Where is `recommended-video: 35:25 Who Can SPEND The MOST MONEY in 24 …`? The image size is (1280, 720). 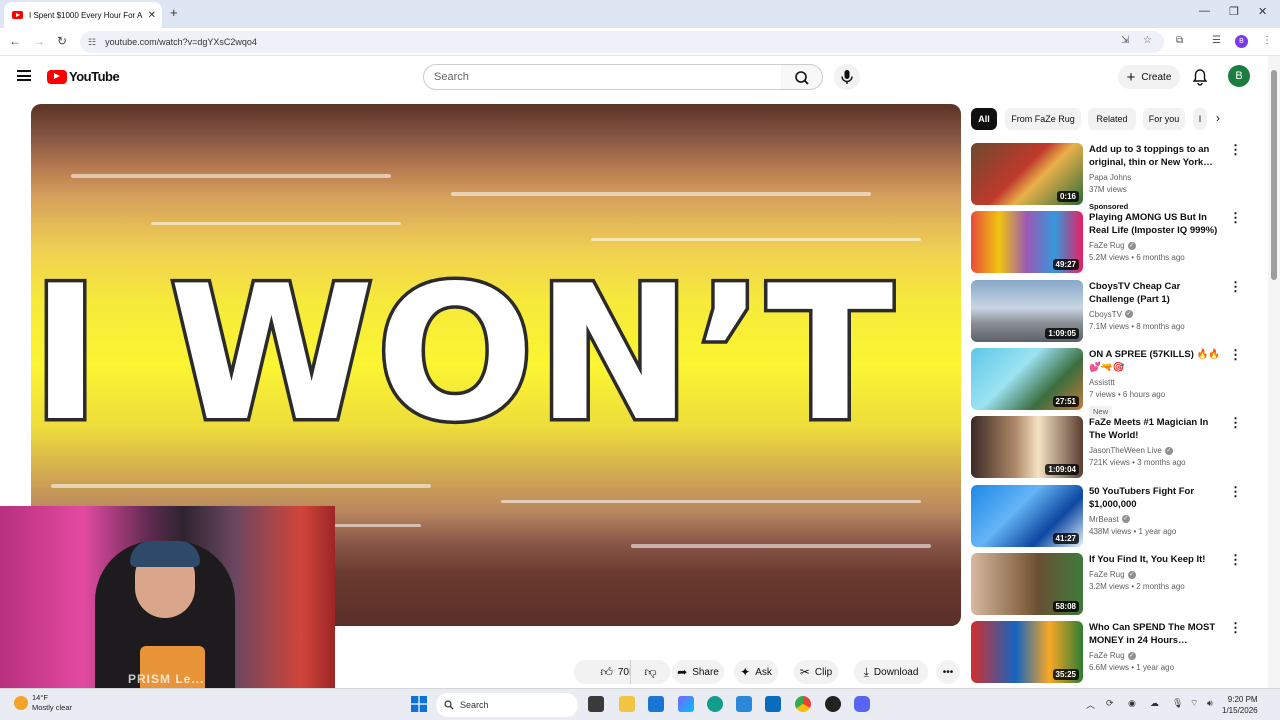 recommended-video: 35:25 Who Can SPEND The MOST MONEY in 24 … is located at coordinates (1106, 652).